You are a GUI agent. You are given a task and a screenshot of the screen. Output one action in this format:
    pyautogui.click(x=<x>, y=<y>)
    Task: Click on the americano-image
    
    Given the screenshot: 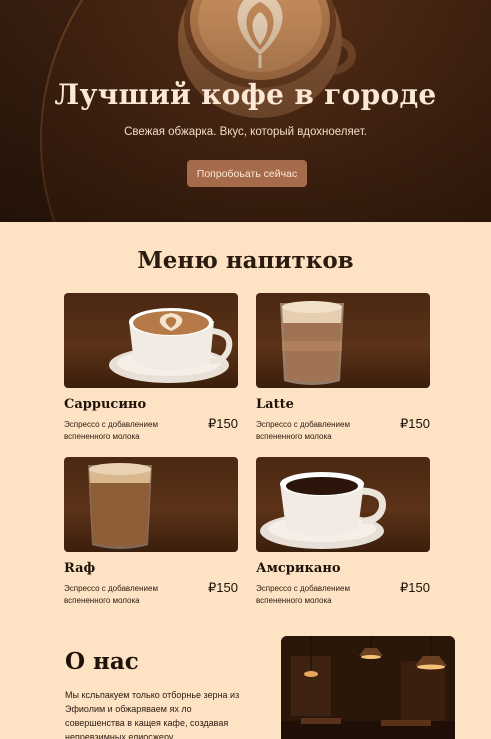 What is the action you would take?
    pyautogui.click(x=343, y=504)
    